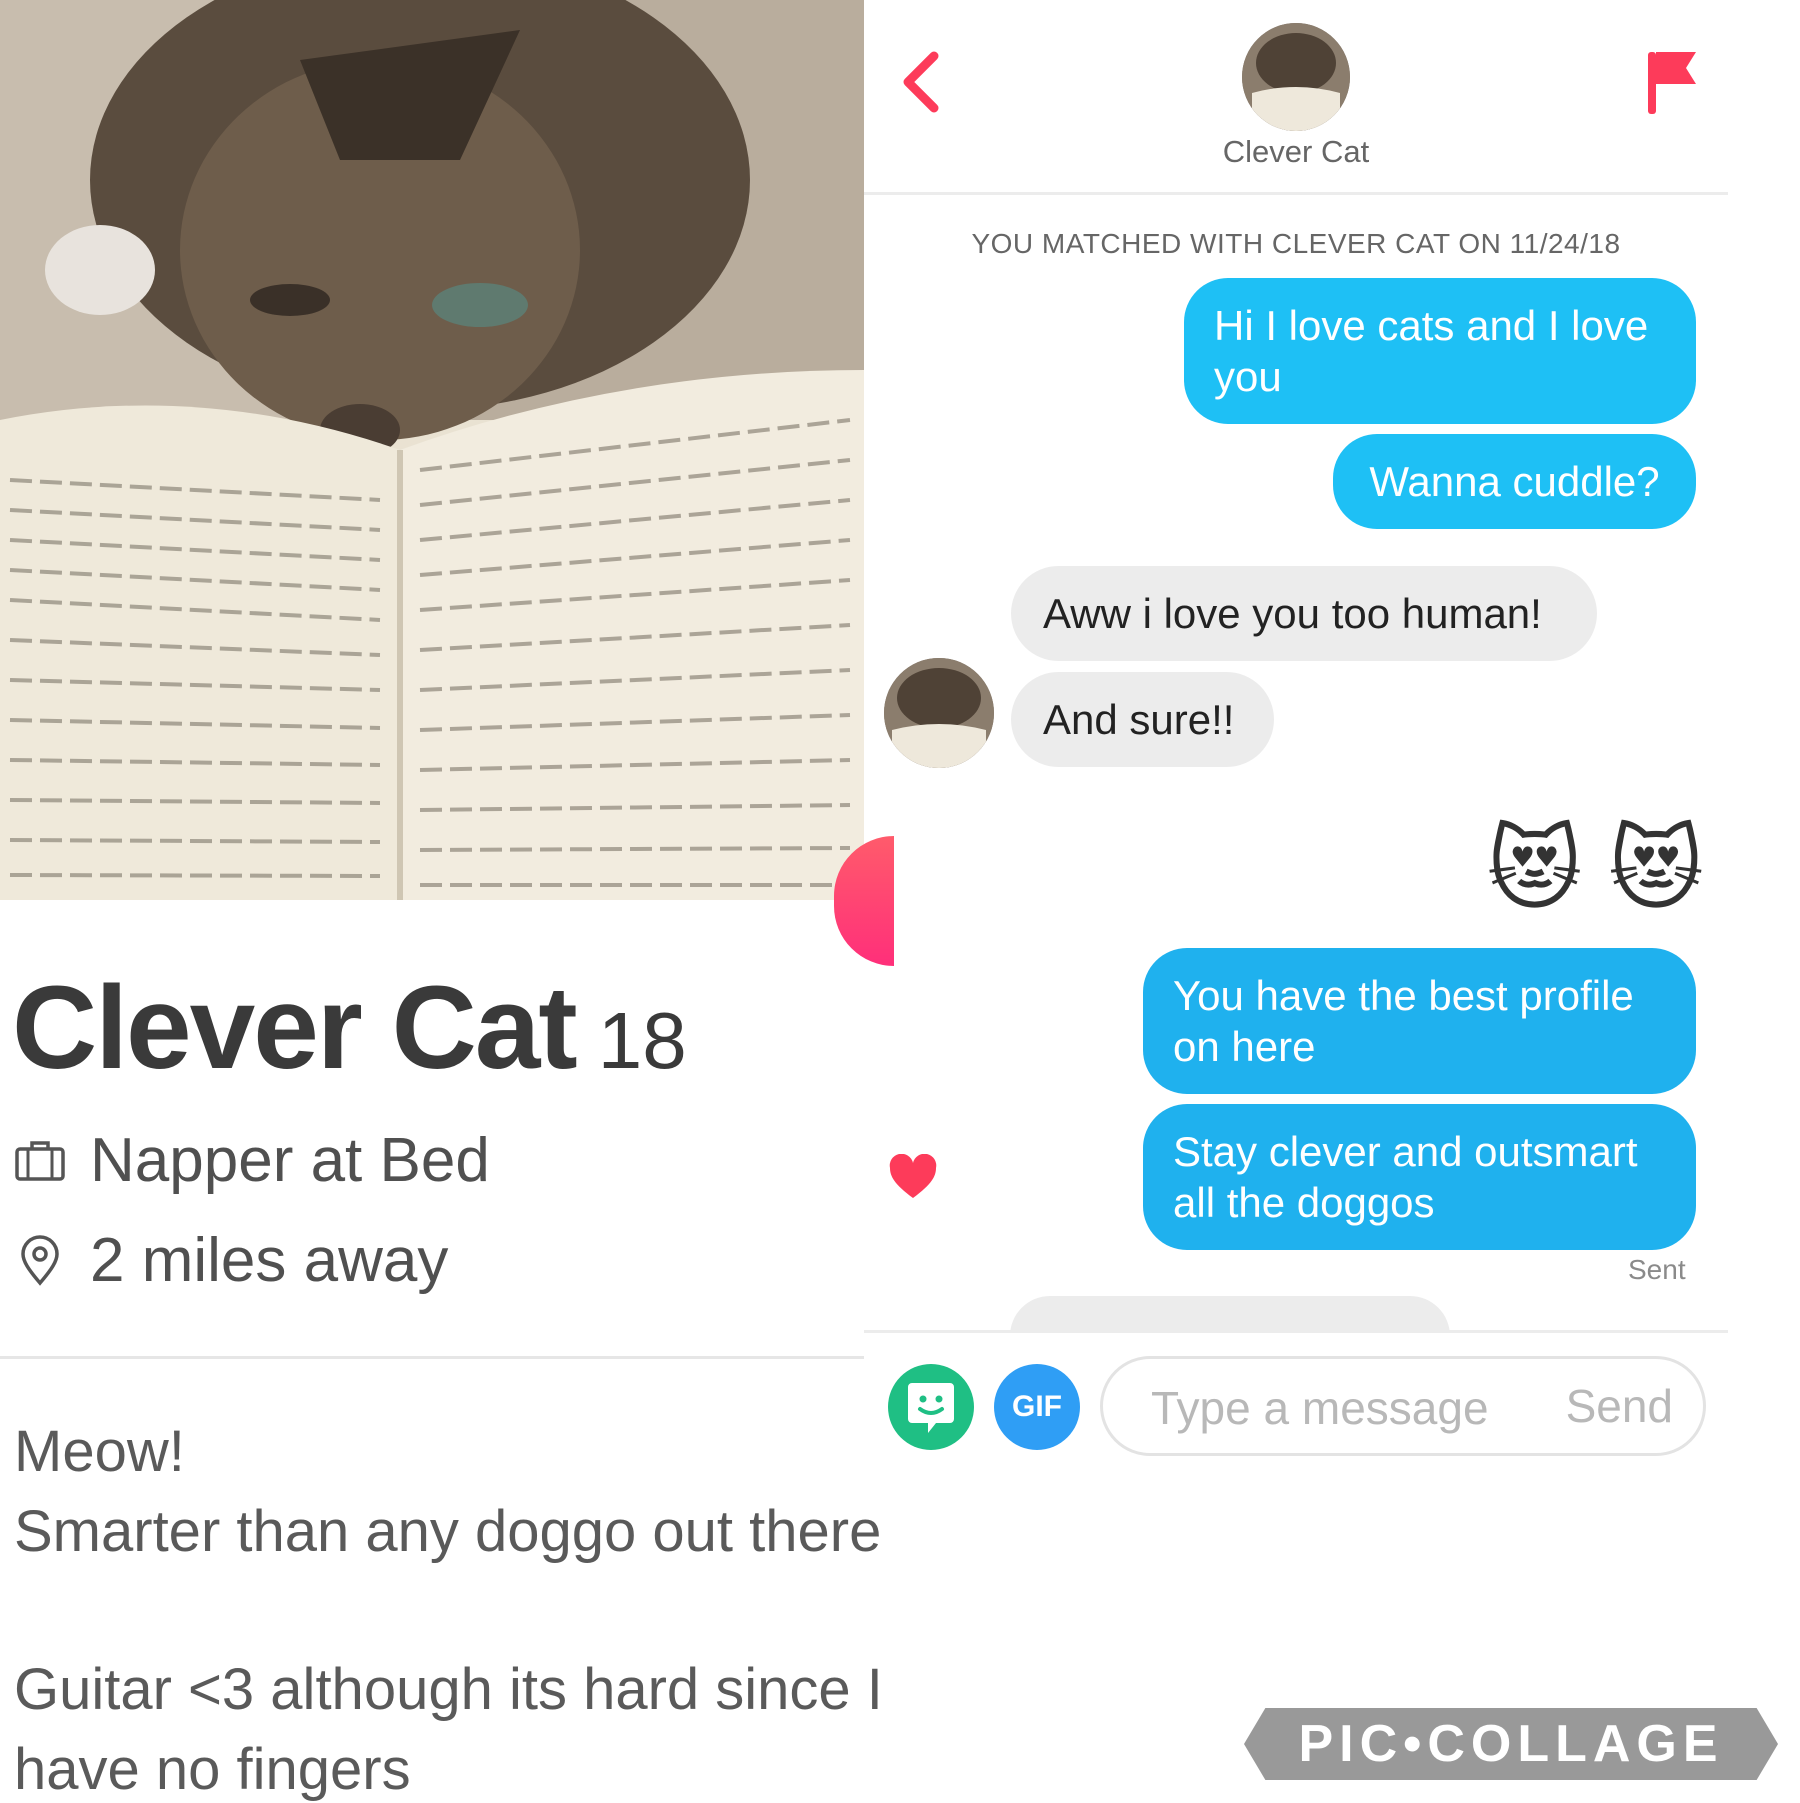  What do you see at coordinates (212, 1769) in the screenshot?
I see `bio-line: have no fingers` at bounding box center [212, 1769].